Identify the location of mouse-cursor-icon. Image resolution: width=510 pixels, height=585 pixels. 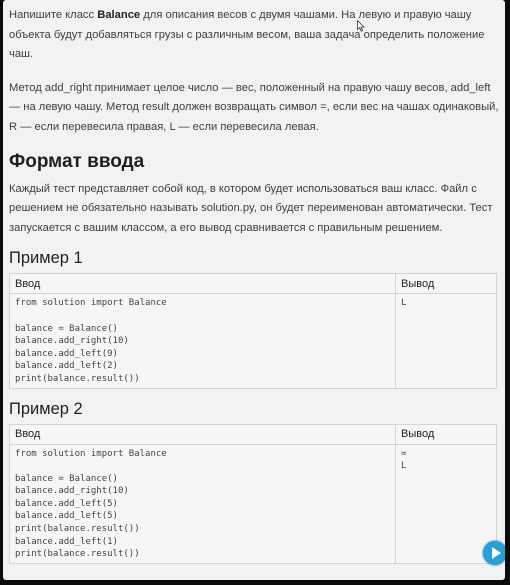
(361, 25).